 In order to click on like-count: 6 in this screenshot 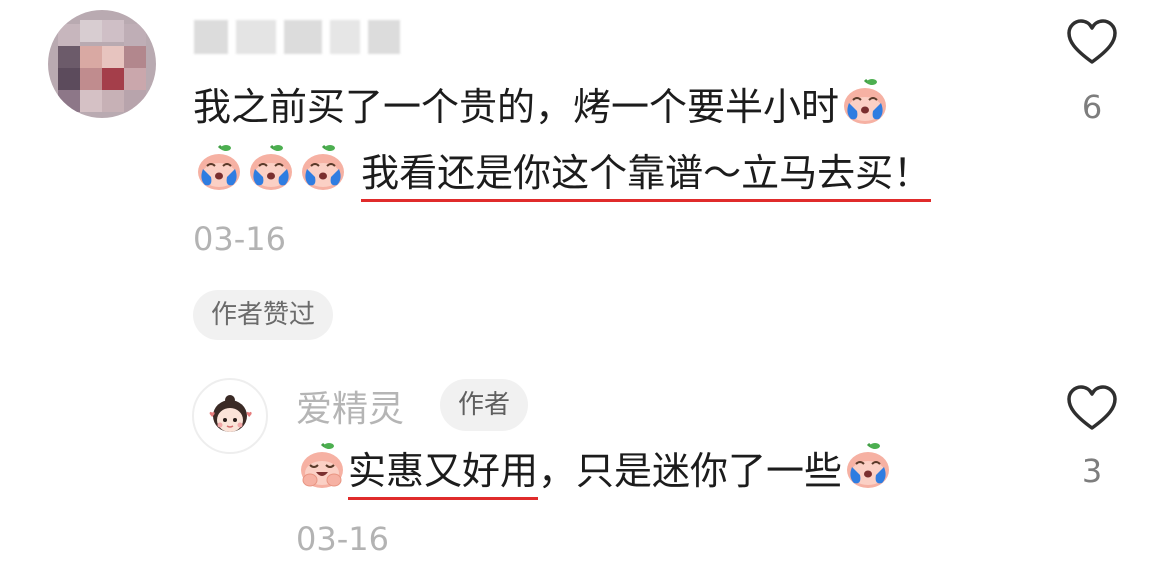, I will do `click(1092, 107)`.